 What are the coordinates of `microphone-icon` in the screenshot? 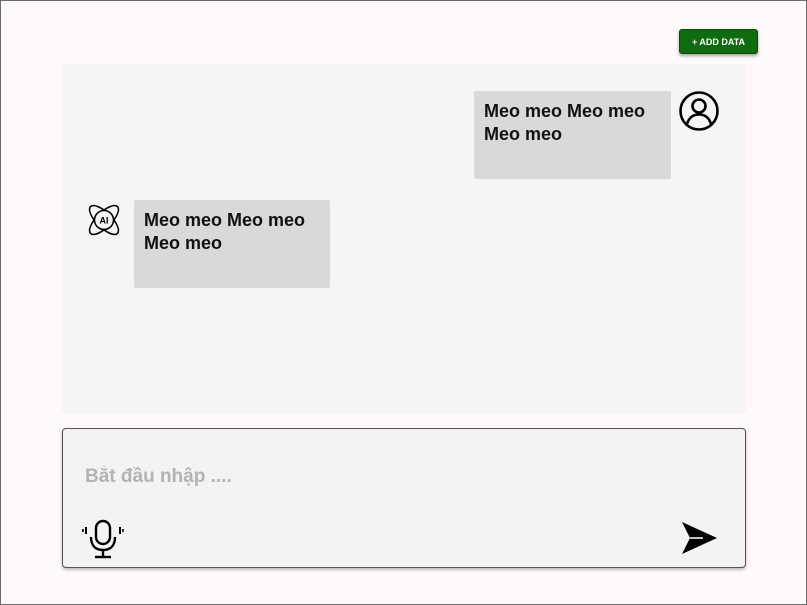 It's located at (104, 539).